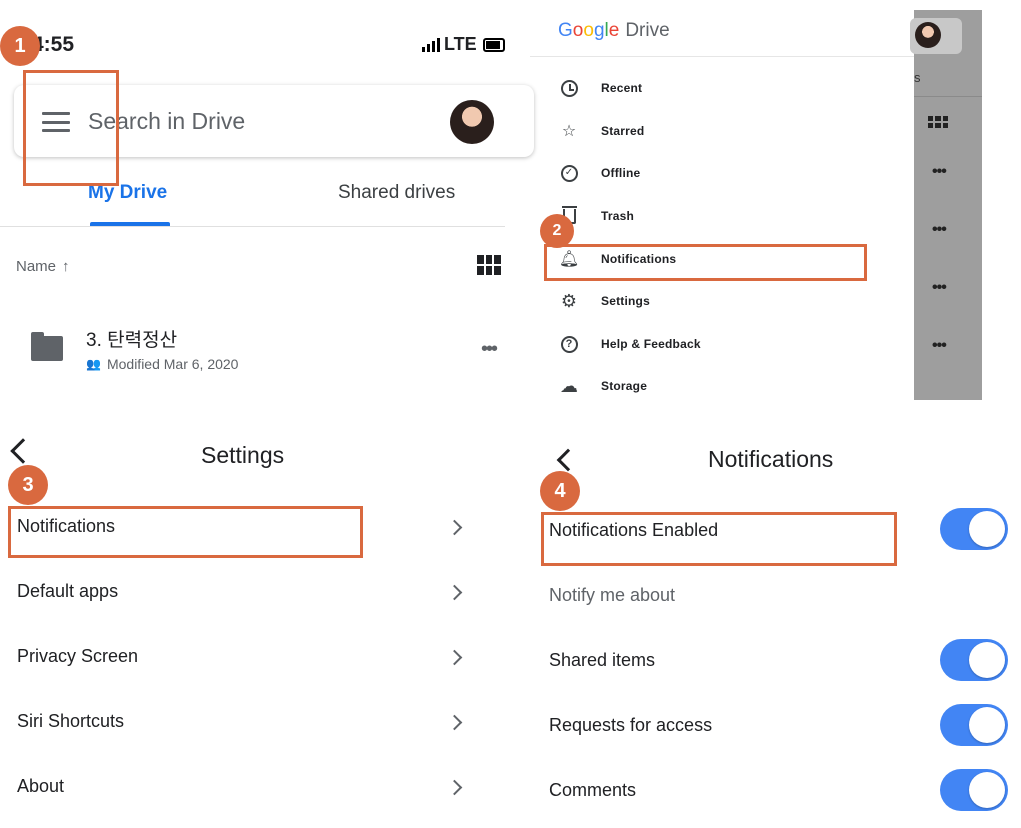  What do you see at coordinates (67, 591) in the screenshot?
I see `settings-row-default-apps: Default apps` at bounding box center [67, 591].